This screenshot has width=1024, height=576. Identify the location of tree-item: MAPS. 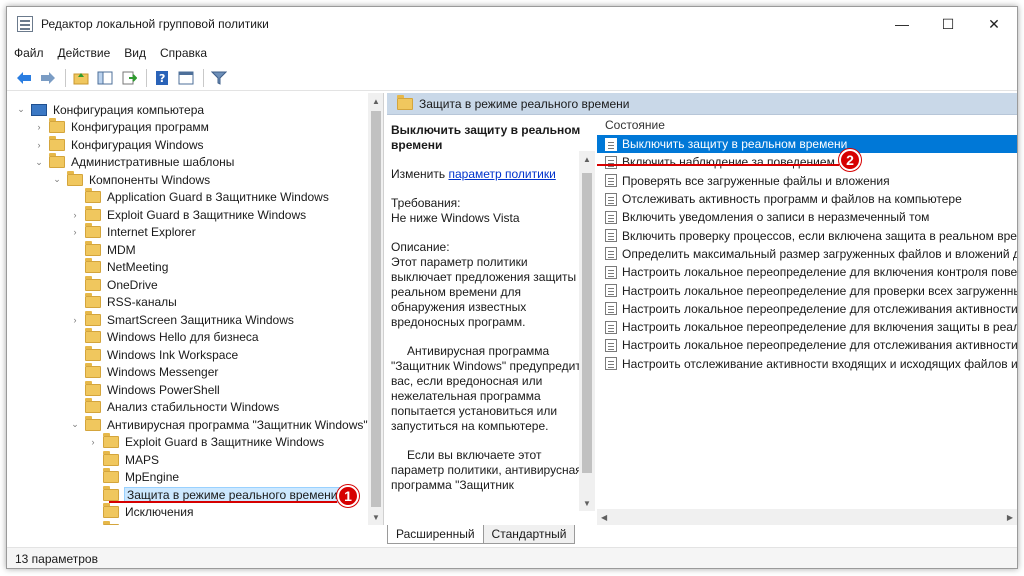
(123, 459).